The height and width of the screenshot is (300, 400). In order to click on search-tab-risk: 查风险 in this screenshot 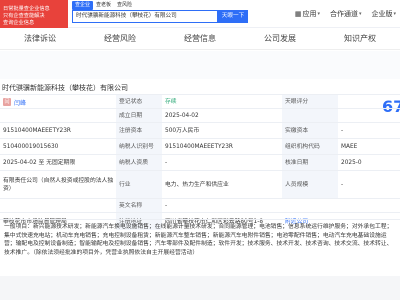, I will do `click(124, 5)`.